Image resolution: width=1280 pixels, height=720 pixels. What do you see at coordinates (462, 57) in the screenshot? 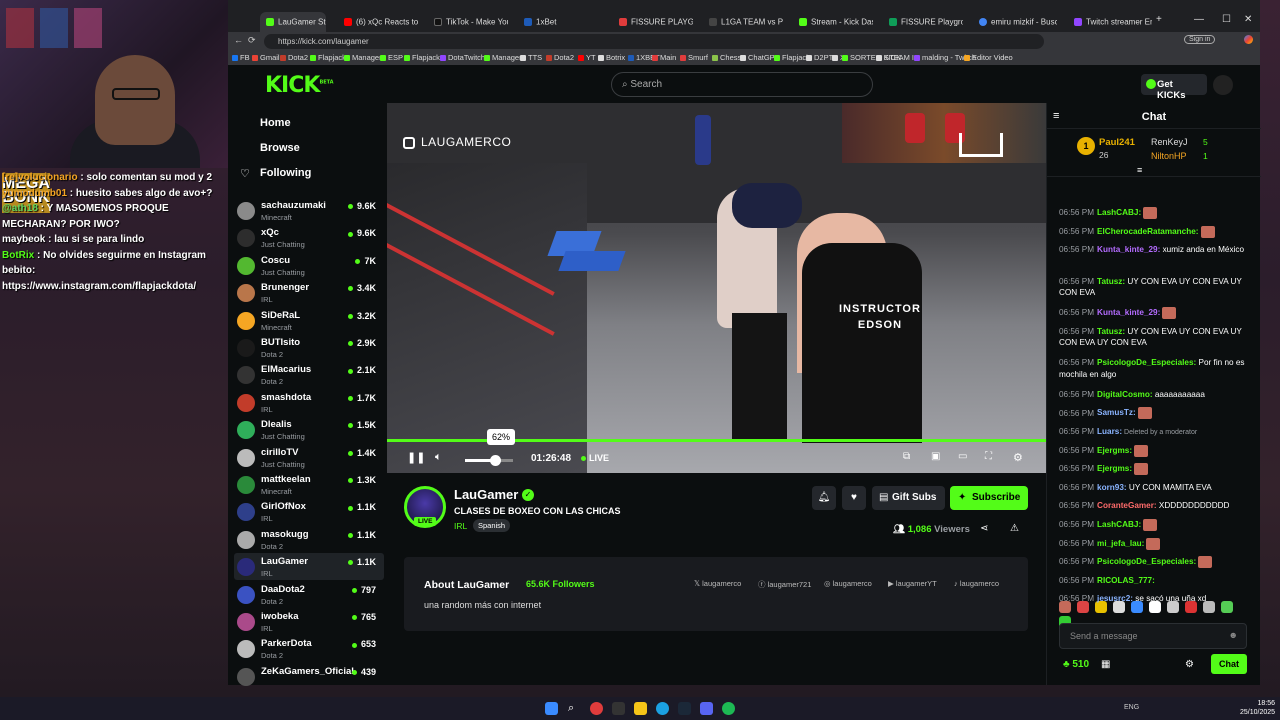
I see `bookmark-item: DotaTwitch` at bounding box center [462, 57].